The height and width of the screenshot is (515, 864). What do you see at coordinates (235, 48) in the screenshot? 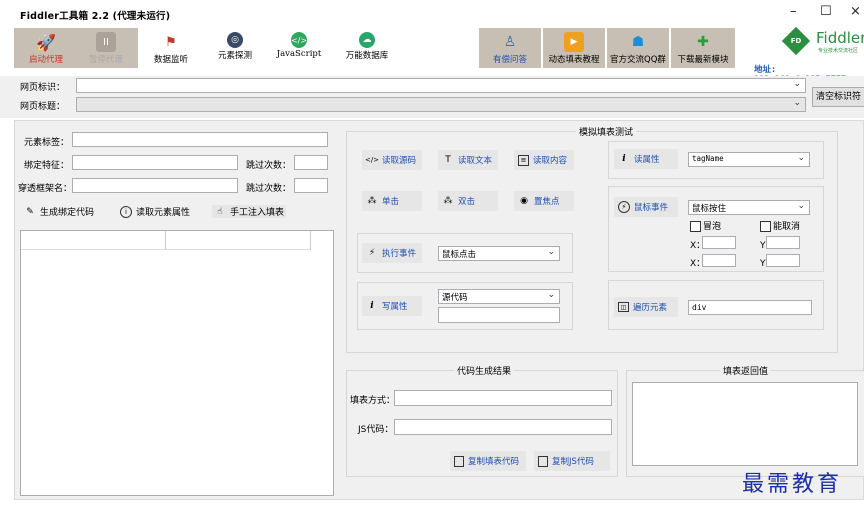
I see `element-probe-button: ◎ 元素探测` at bounding box center [235, 48].